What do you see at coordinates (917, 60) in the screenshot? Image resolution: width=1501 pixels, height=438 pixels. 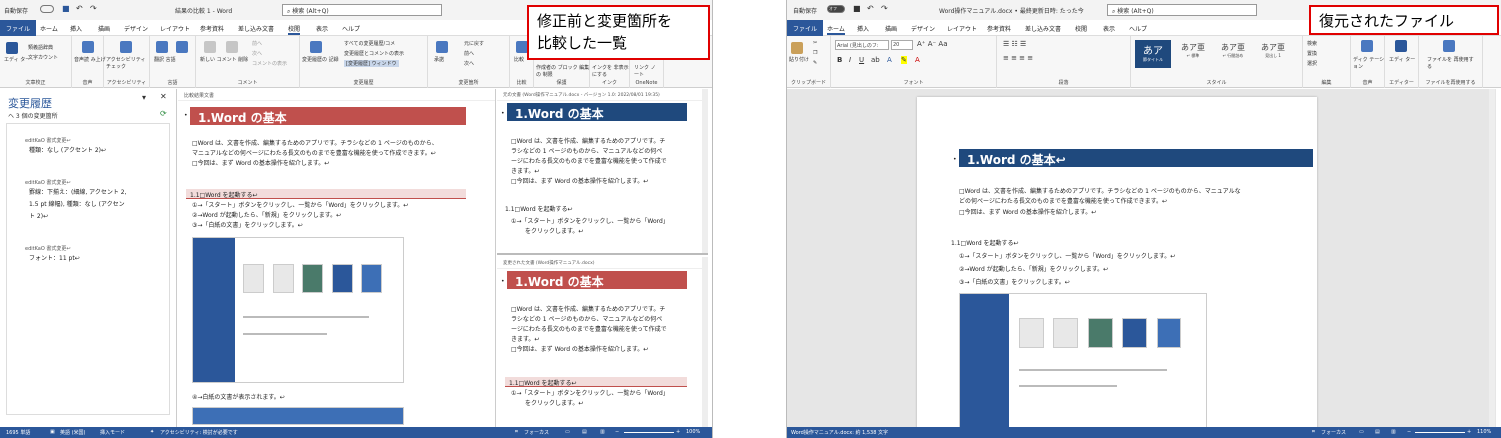 I see `font-color-icon: A` at bounding box center [917, 60].